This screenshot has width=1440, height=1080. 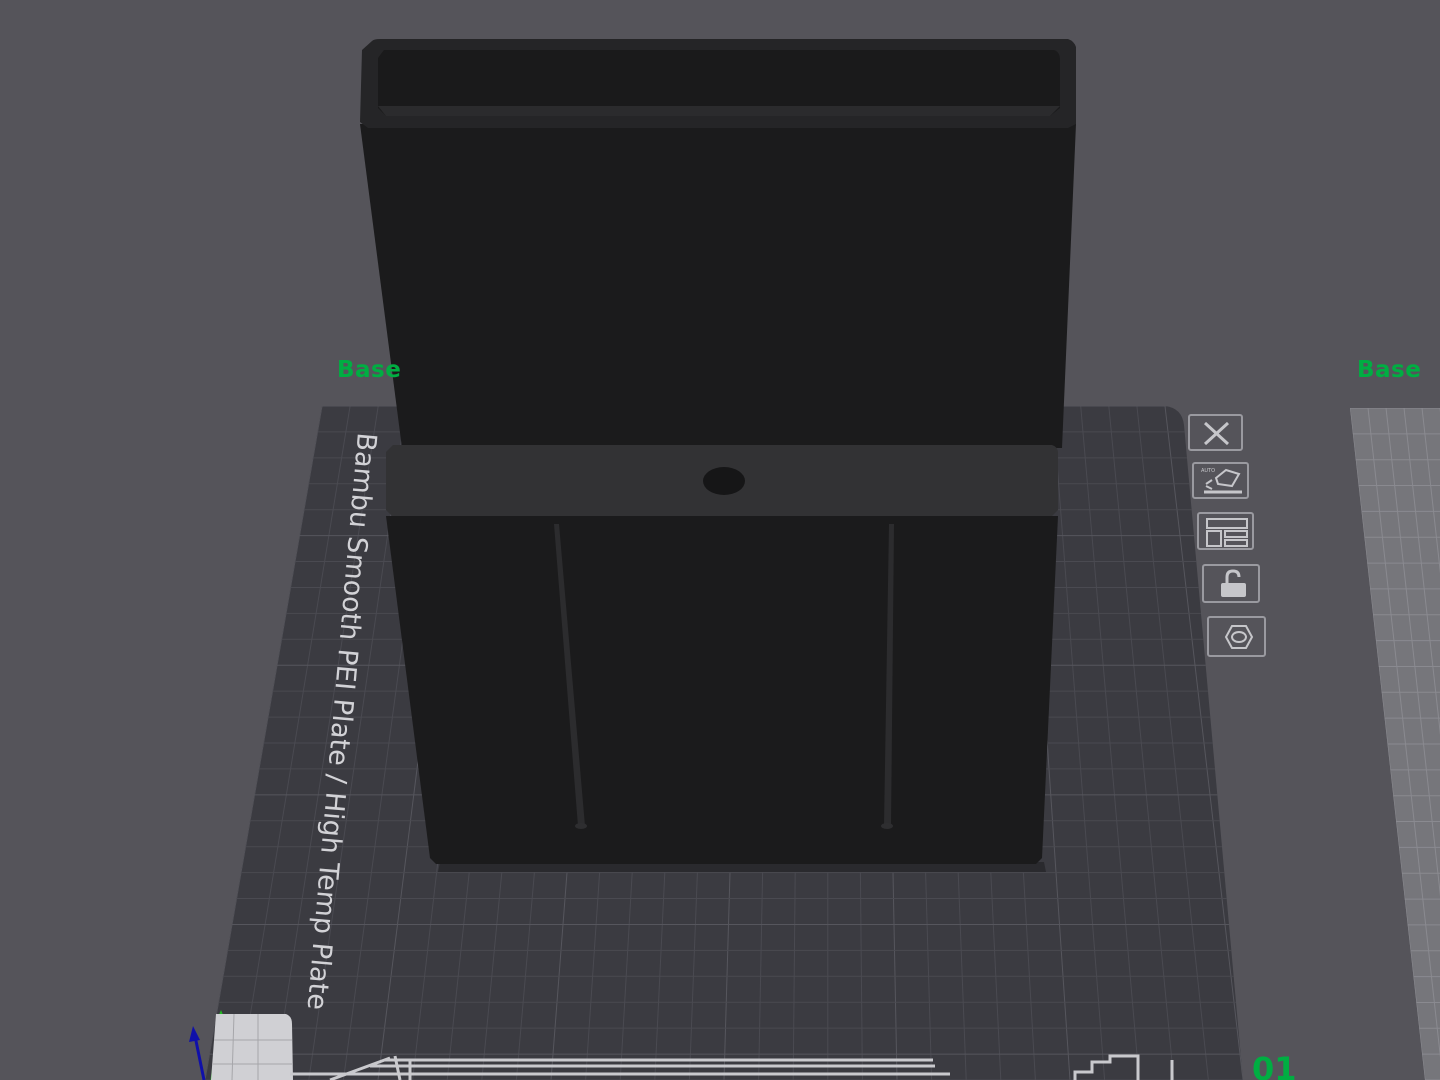 I want to click on model-back-wall, so click(x=718, y=286).